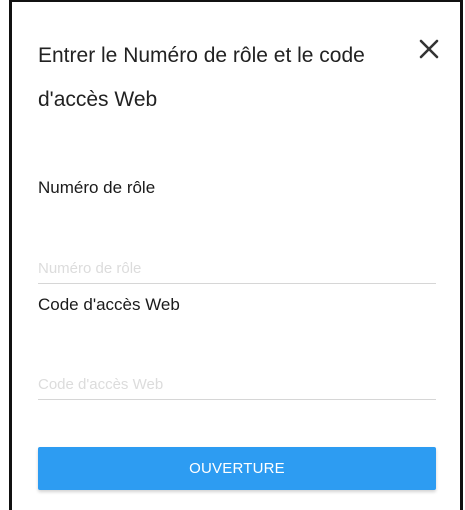 The height and width of the screenshot is (510, 465). I want to click on web-access-code-input, so click(237, 385).